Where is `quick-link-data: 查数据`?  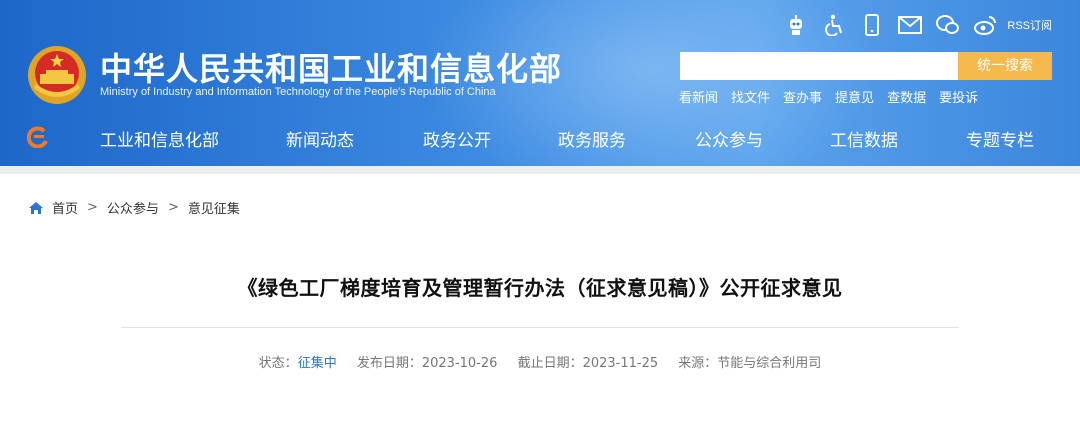 quick-link-data: 查数据 is located at coordinates (906, 96).